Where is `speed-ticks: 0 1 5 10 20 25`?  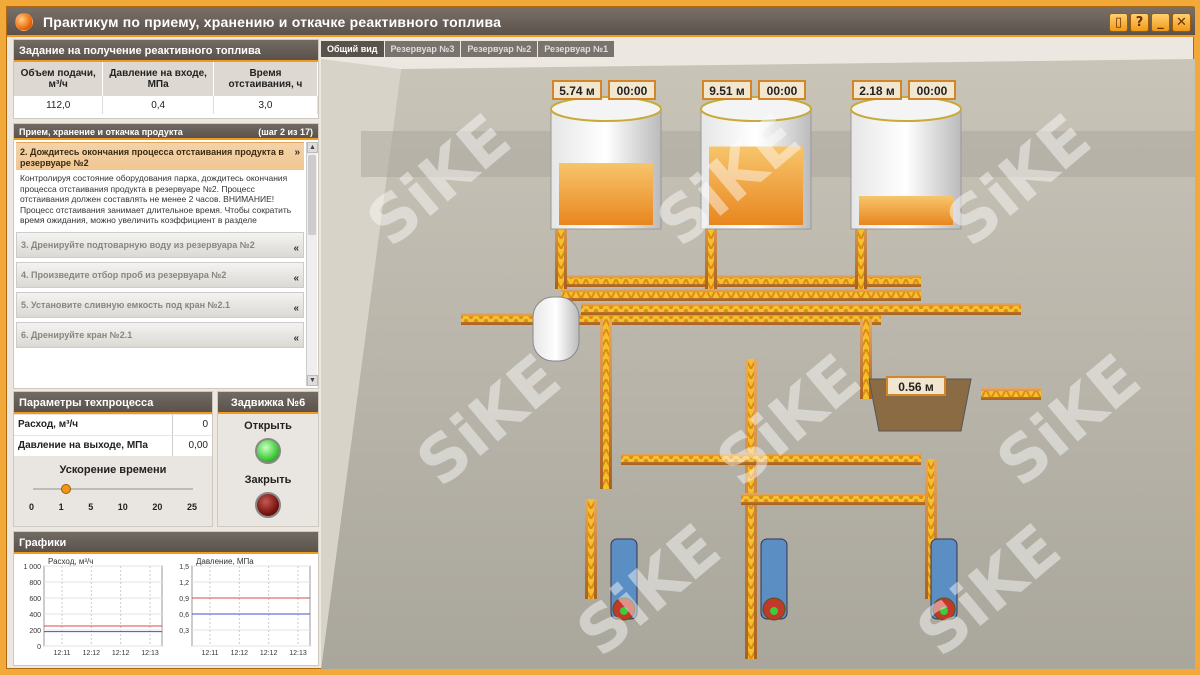 speed-ticks: 0 1 5 10 20 25 is located at coordinates (113, 507).